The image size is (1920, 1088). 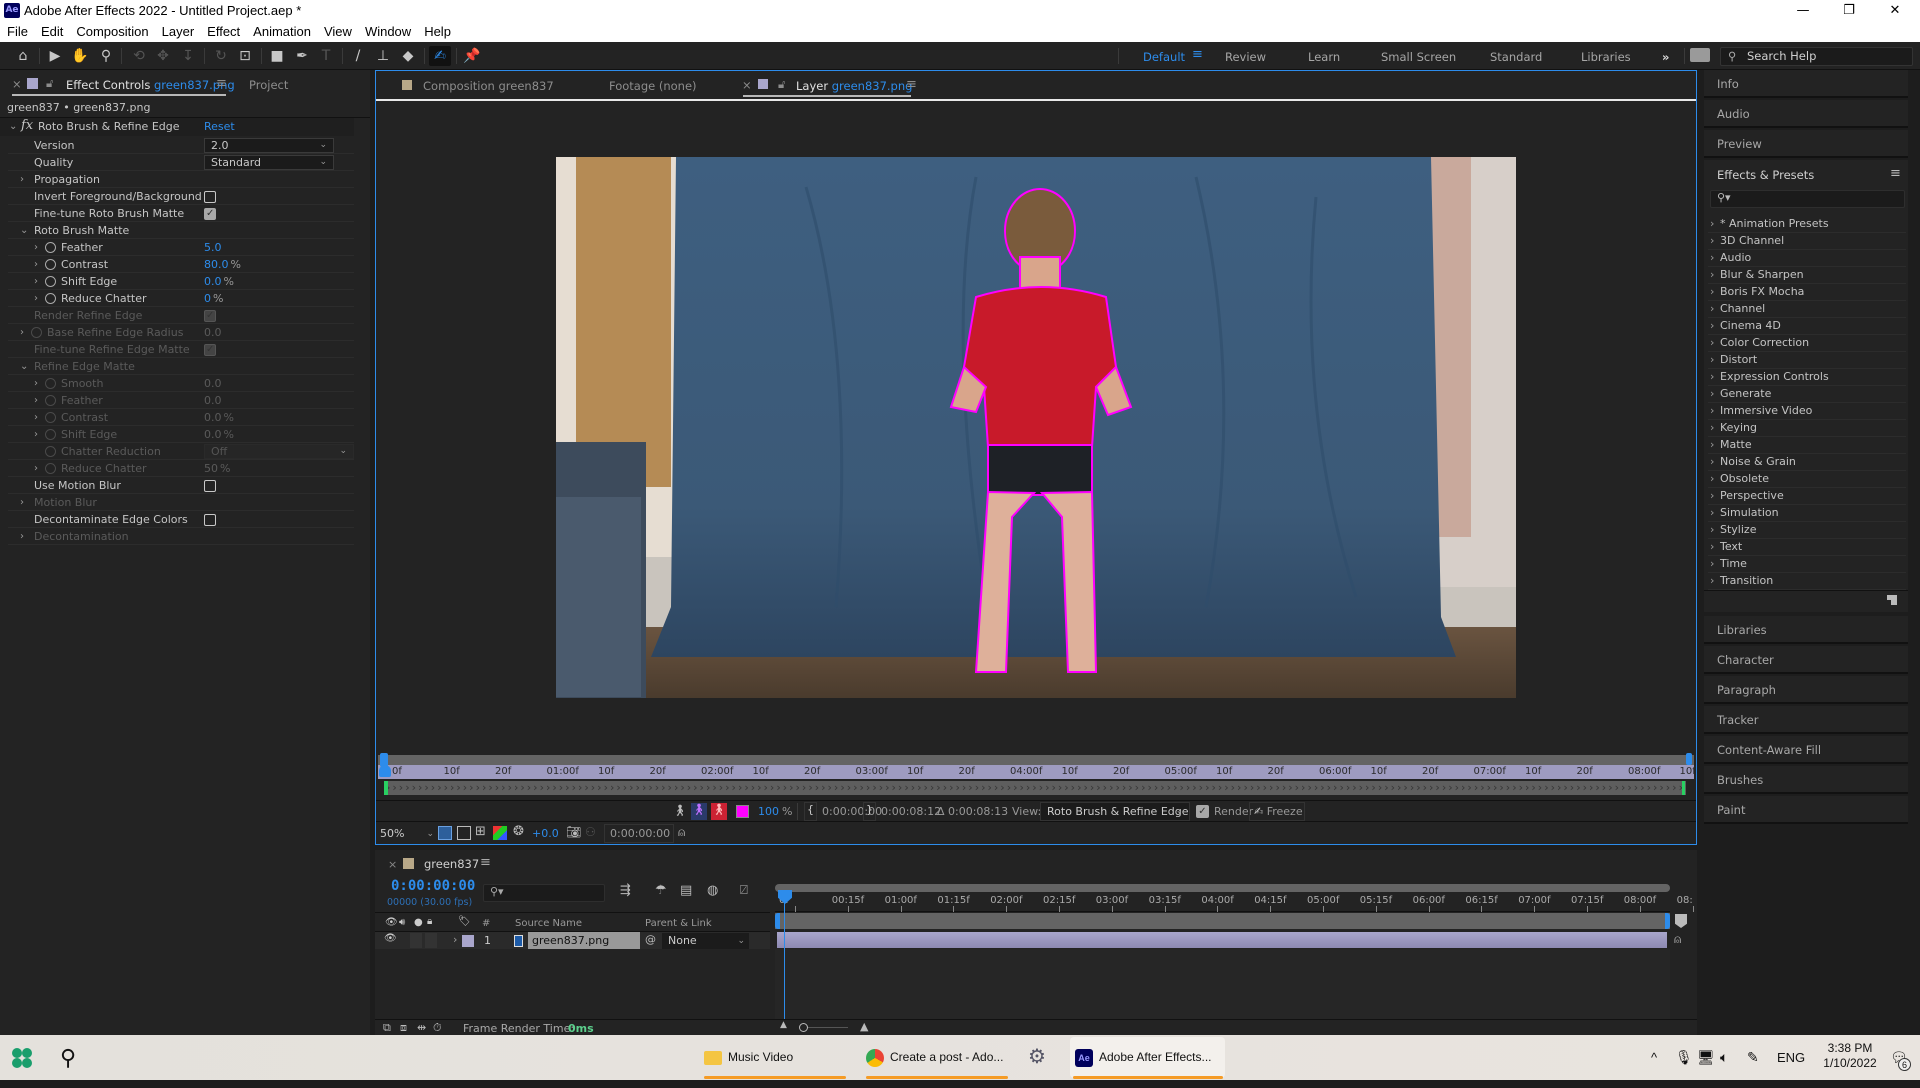 I want to click on effects-category-item: * Animation Presets, so click(x=1807, y=224).